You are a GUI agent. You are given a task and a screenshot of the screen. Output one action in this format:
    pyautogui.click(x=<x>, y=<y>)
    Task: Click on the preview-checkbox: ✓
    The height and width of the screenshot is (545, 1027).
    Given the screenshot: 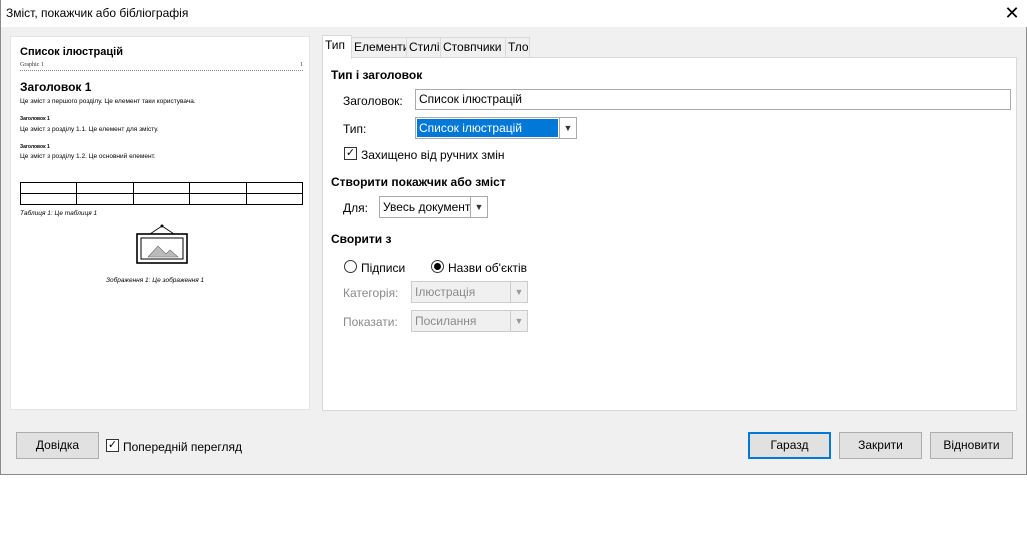 What is the action you would take?
    pyautogui.click(x=112, y=445)
    